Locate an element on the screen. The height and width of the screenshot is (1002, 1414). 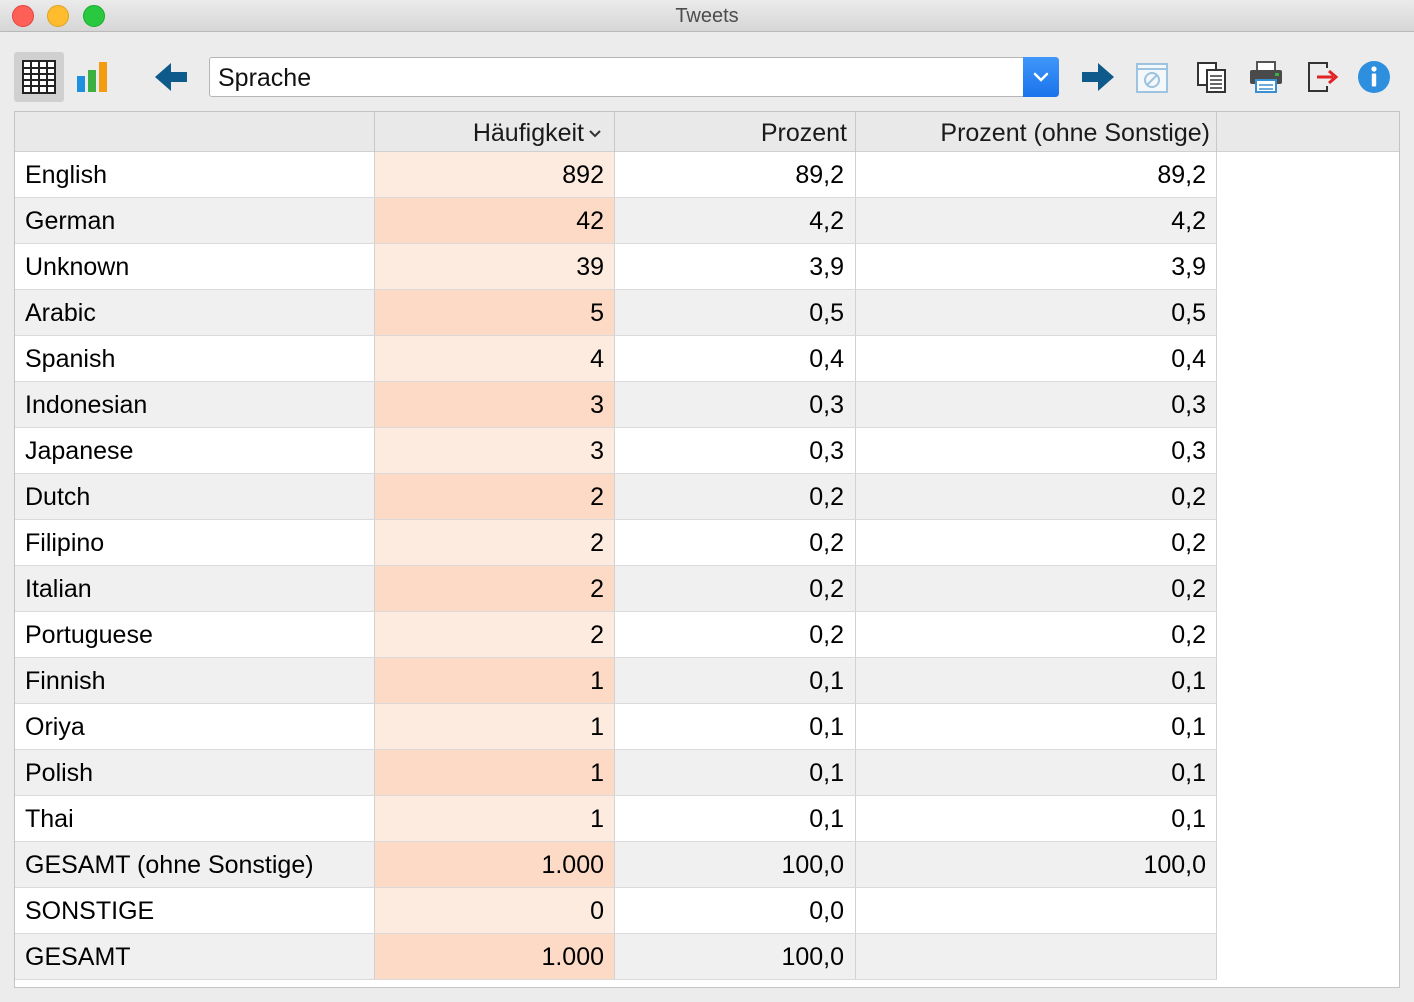
export-button is located at coordinates (1322, 77).